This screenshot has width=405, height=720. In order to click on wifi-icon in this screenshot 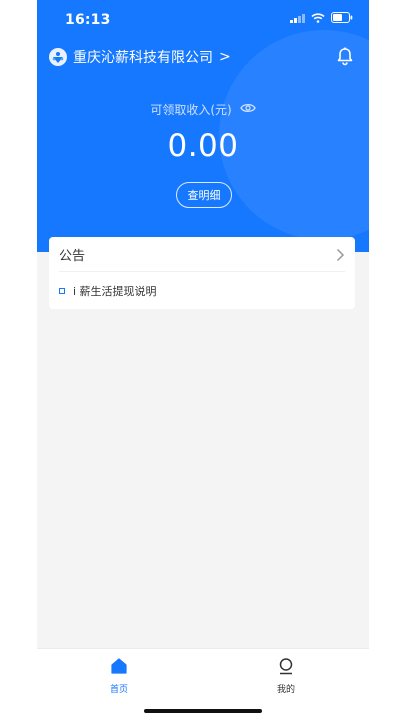, I will do `click(318, 17)`.